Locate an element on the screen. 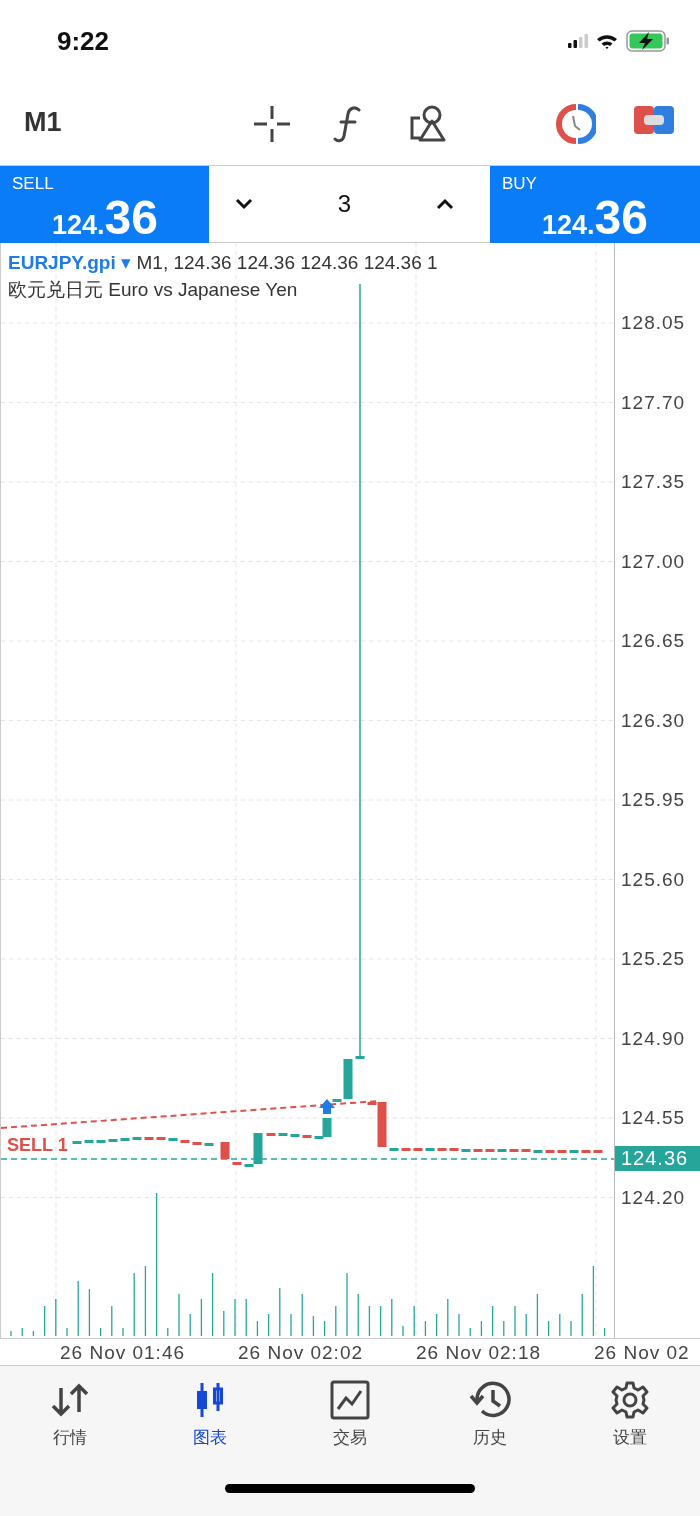 The width and height of the screenshot is (700, 1516). settings-icon is located at coordinates (630, 1400).